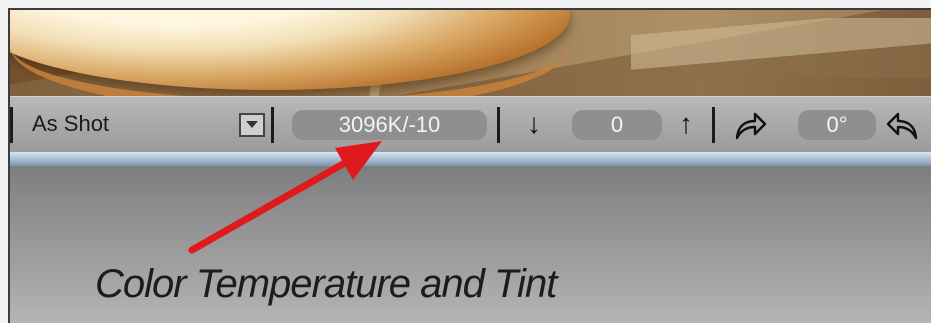 The height and width of the screenshot is (323, 931). I want to click on preset-dropdown-button, so click(252, 125).